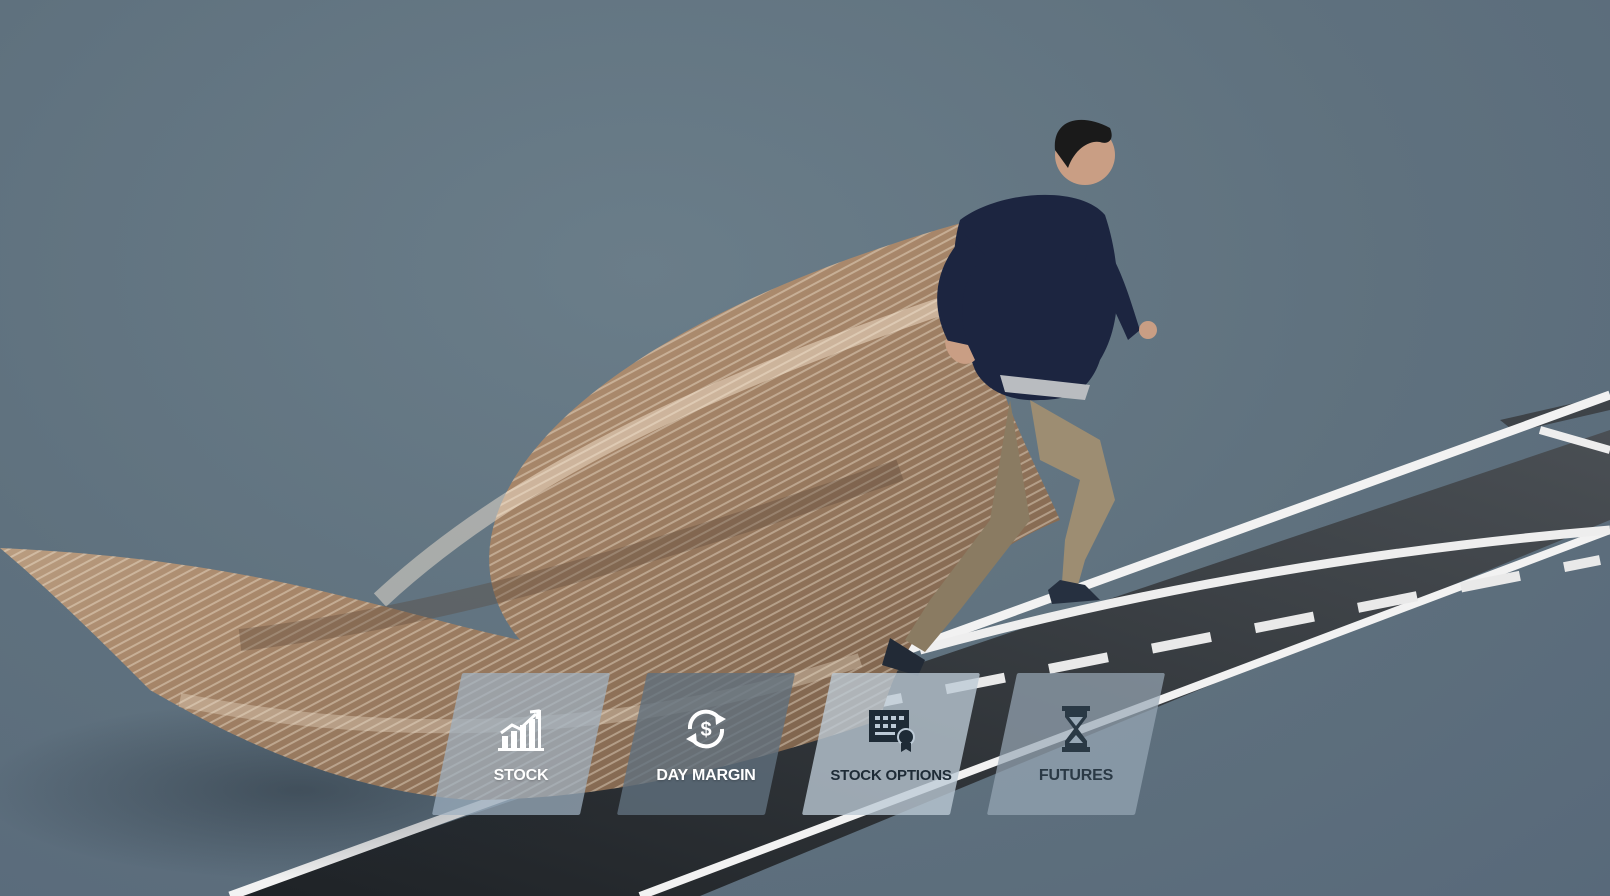 The height and width of the screenshot is (896, 1610). I want to click on dollar-cycle-icon: $, so click(706, 729).